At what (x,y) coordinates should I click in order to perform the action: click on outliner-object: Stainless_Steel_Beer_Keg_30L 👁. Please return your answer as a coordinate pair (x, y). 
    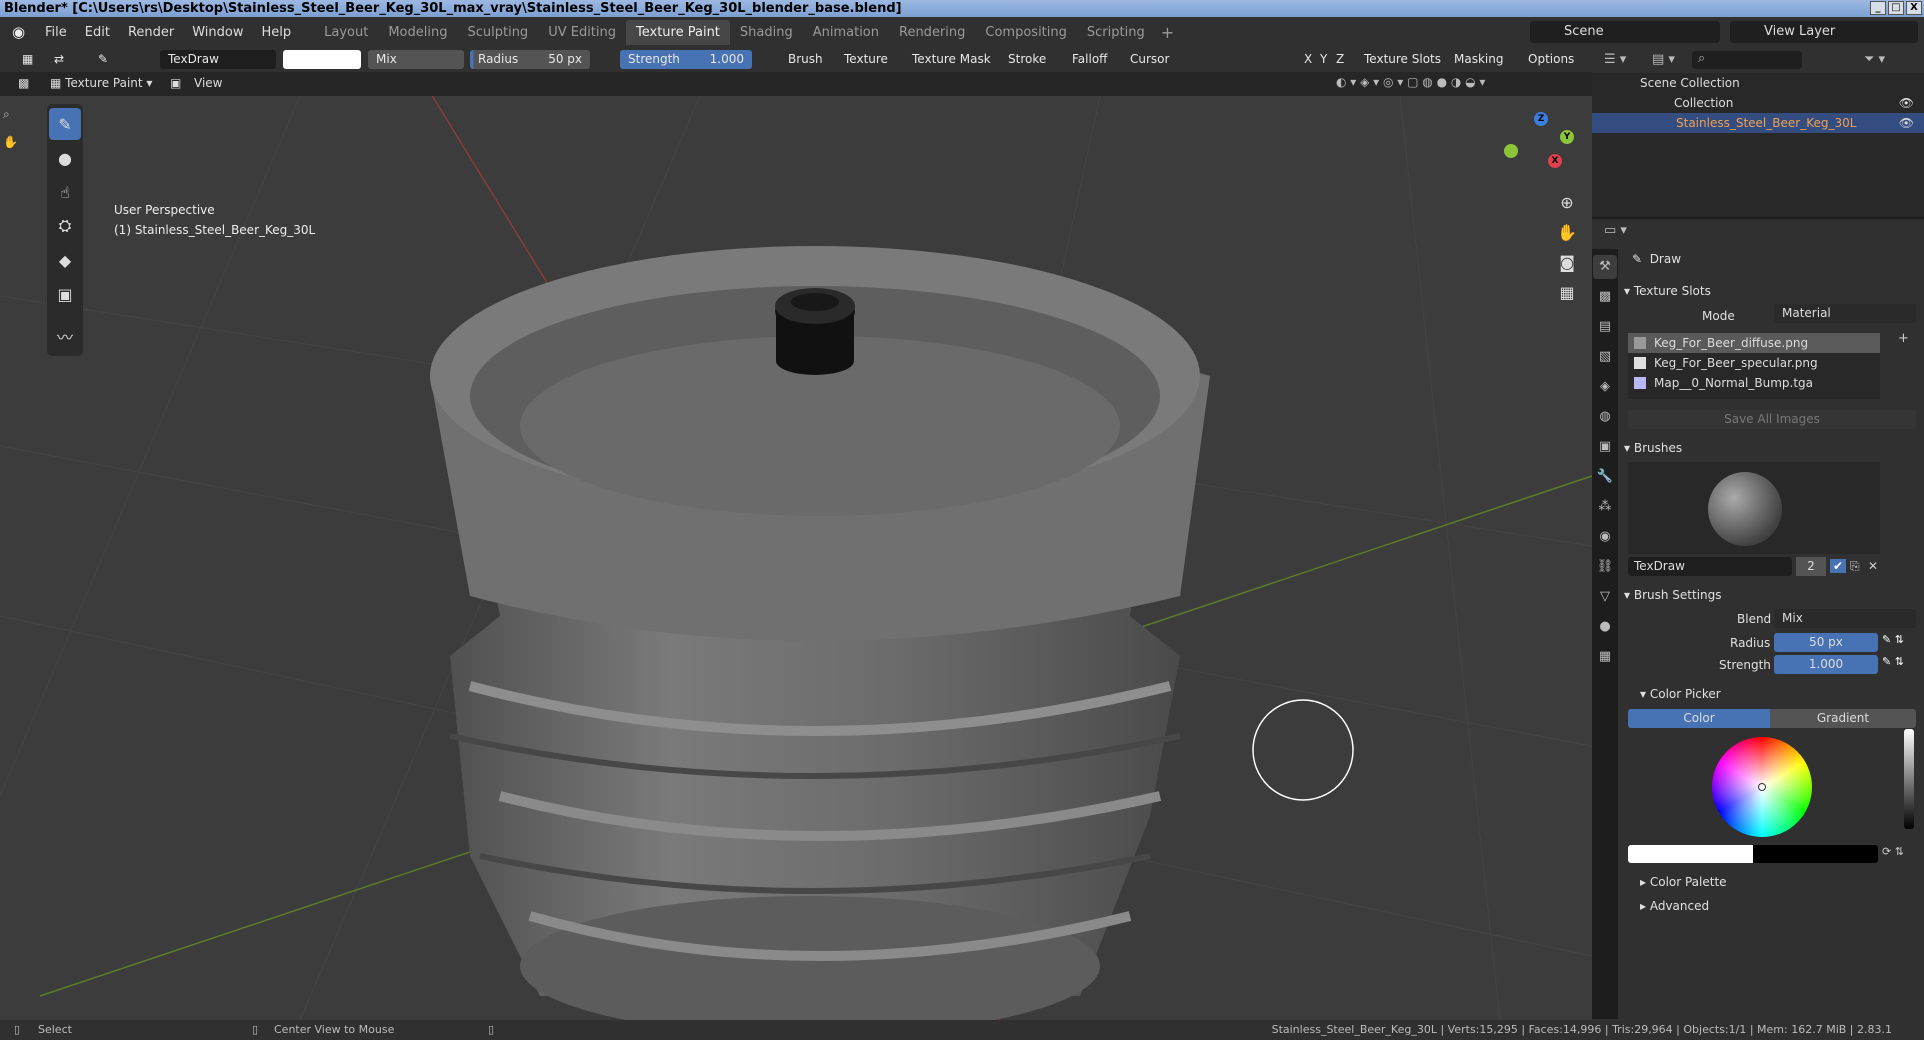
    Looking at the image, I should click on (1758, 123).